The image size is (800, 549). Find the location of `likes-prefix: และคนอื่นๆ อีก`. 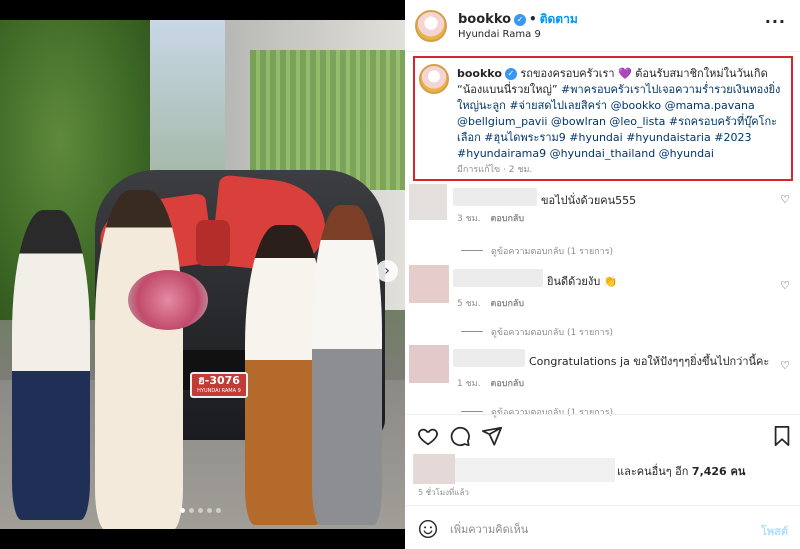

likes-prefix: และคนอื่นๆ อีก is located at coordinates (654, 471).